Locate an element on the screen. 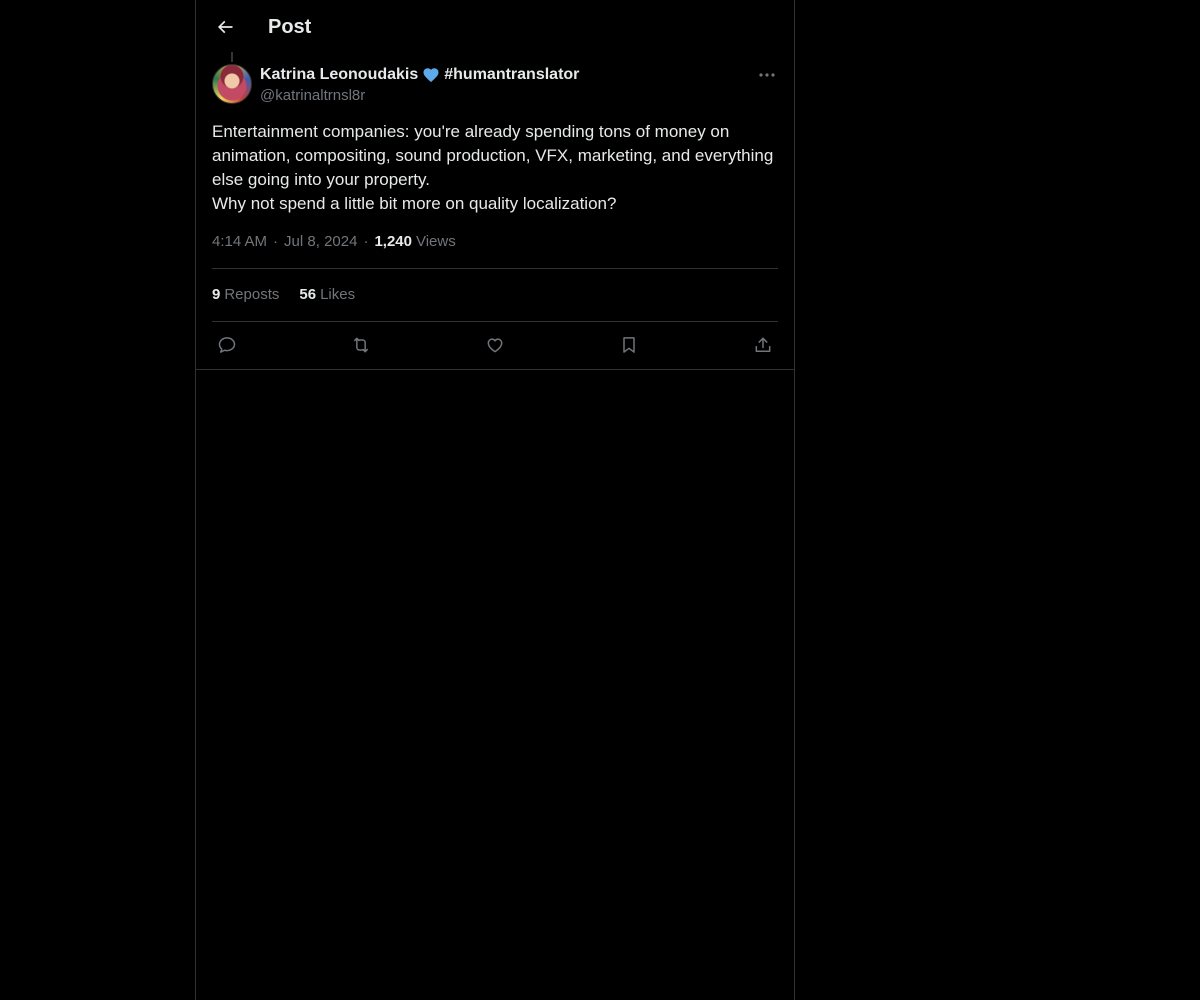  post-meta: 4:14 AM · Jul 8, 2024 · 1,240 Views is located at coordinates (334, 242).